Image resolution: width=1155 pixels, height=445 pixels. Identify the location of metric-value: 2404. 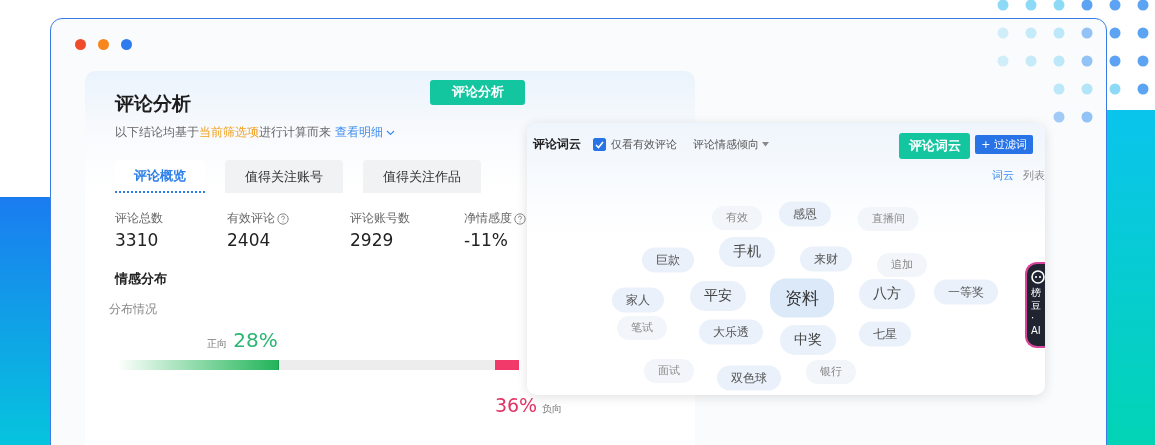
(249, 240).